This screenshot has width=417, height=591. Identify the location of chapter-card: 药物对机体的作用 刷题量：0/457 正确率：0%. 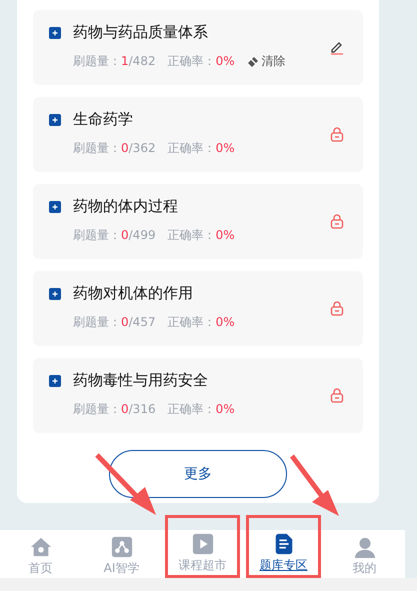
(198, 308).